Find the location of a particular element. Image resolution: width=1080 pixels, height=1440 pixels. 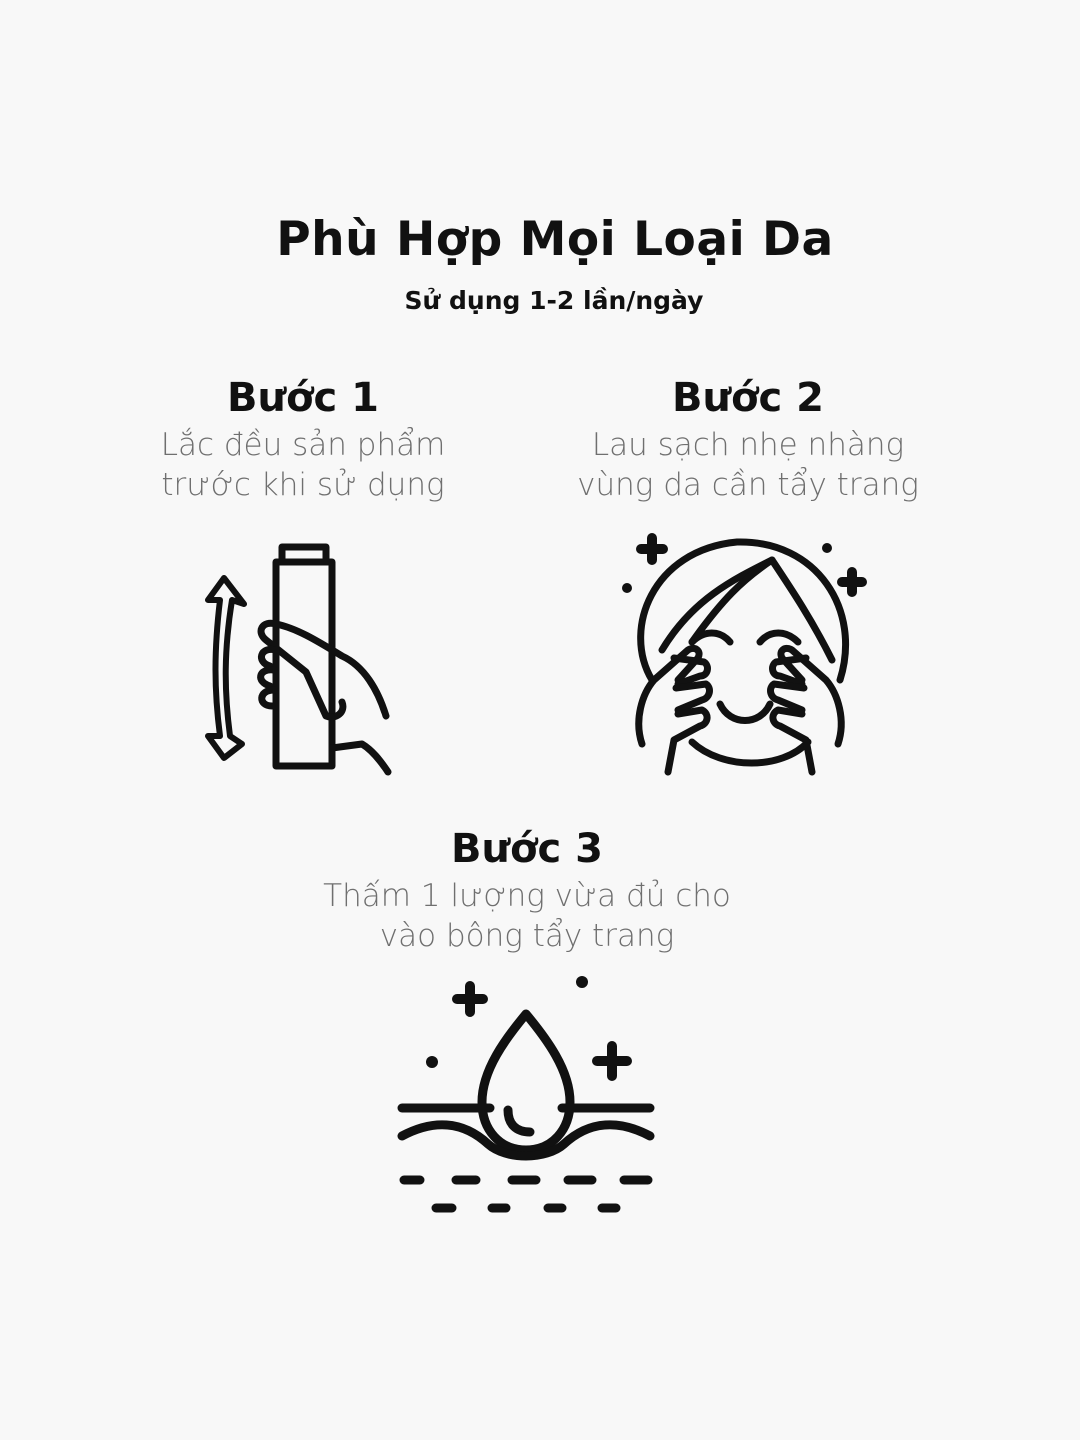

step-1-title: Bước 1 is located at coordinates (303, 398).